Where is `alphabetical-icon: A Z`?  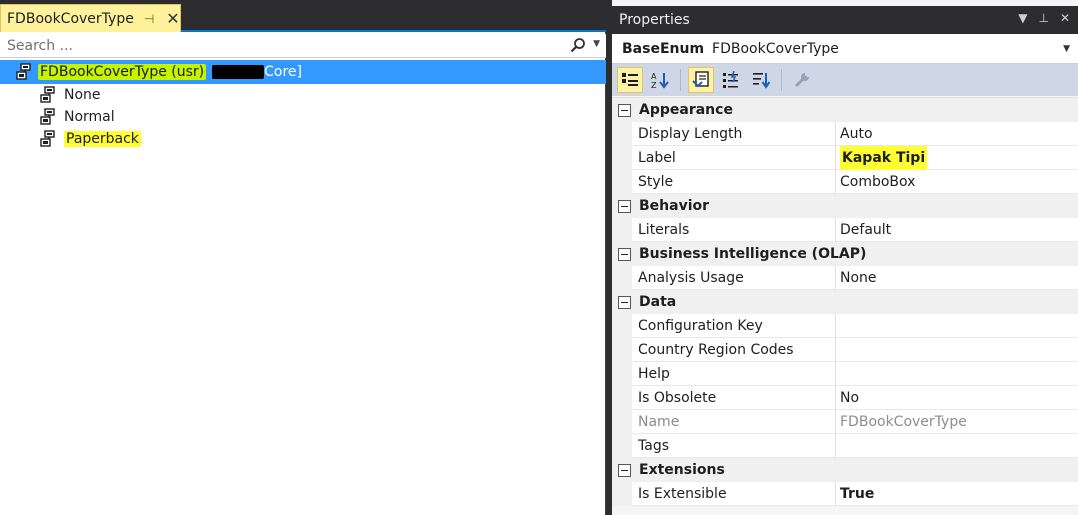 alphabetical-icon: A Z is located at coordinates (660, 80).